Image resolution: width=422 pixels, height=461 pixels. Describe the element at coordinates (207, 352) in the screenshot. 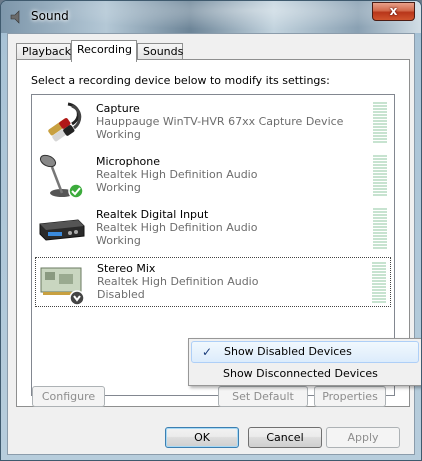

I see `checkmark-icon: ✓` at that location.